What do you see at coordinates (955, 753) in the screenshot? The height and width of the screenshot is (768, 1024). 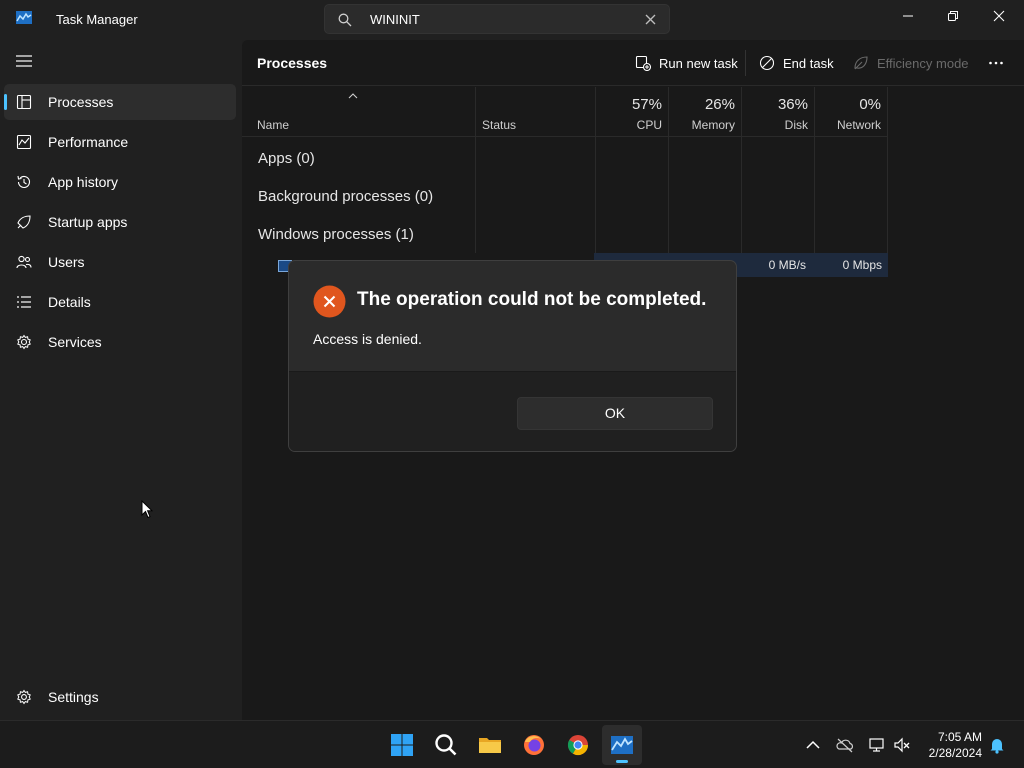 I see `clock-date: 2/28/2024` at bounding box center [955, 753].